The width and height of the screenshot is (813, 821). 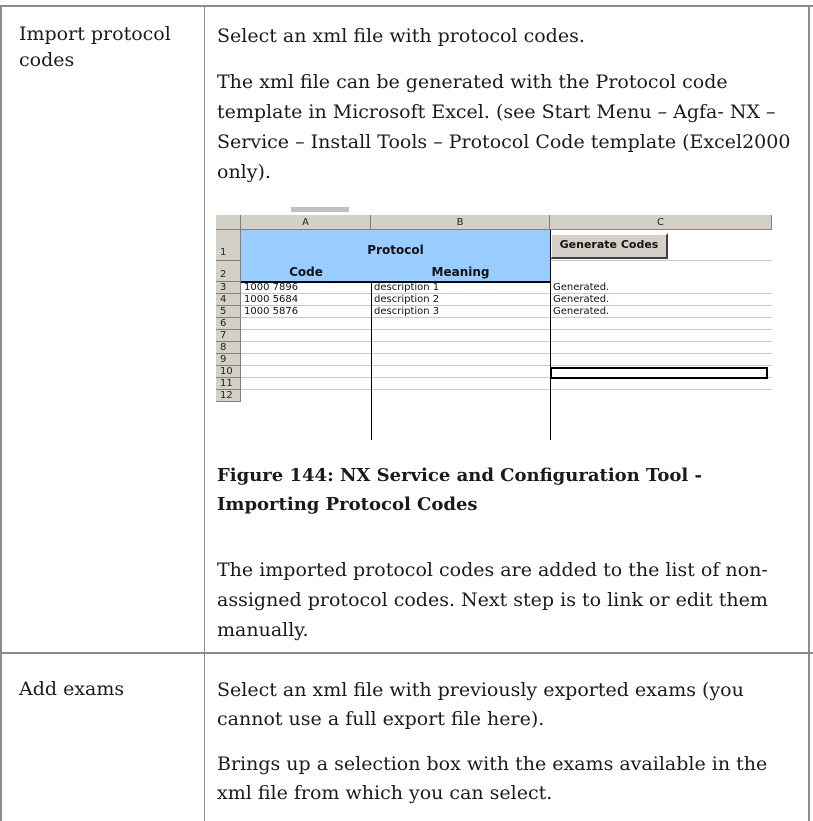 What do you see at coordinates (661, 222) in the screenshot?
I see `excel-column-header-c: C` at bounding box center [661, 222].